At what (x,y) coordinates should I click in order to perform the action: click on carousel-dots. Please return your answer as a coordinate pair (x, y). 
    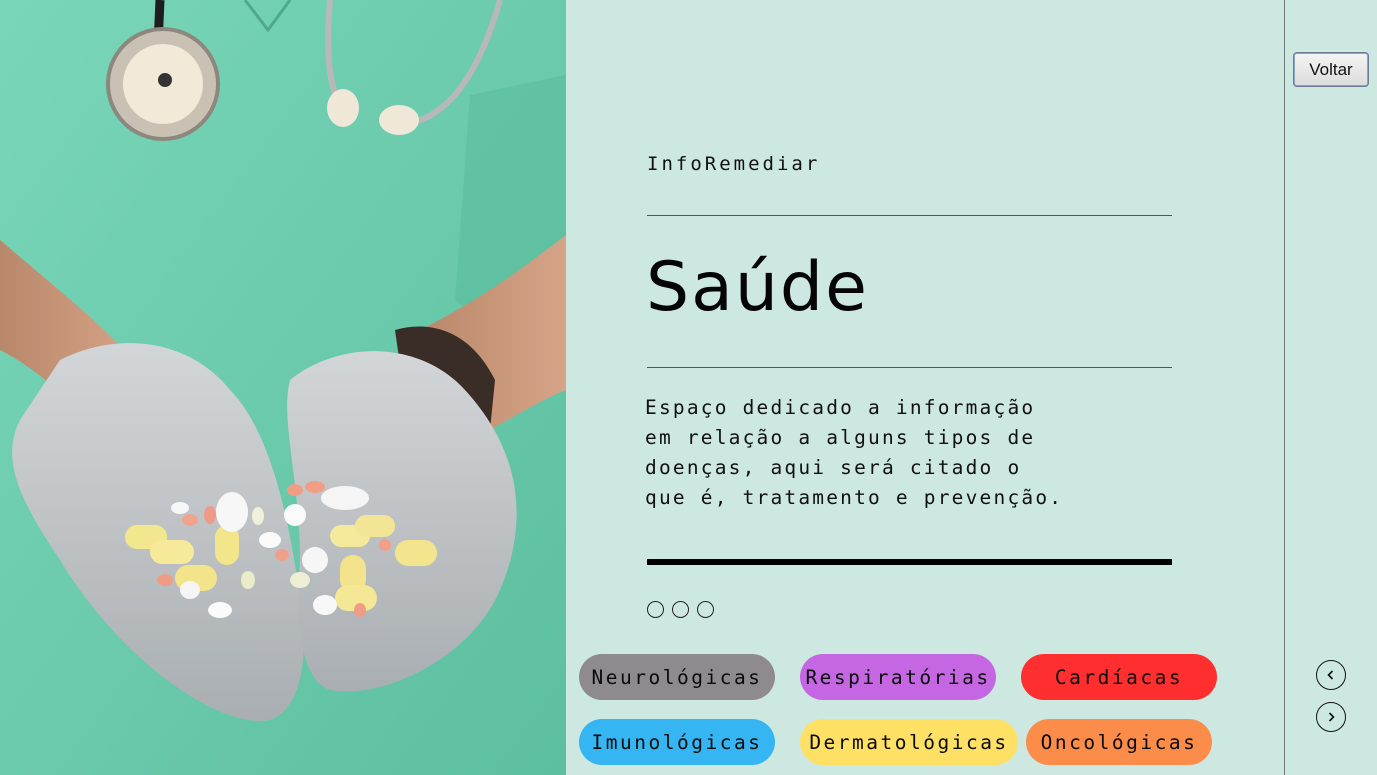
    Looking at the image, I should click on (680, 609).